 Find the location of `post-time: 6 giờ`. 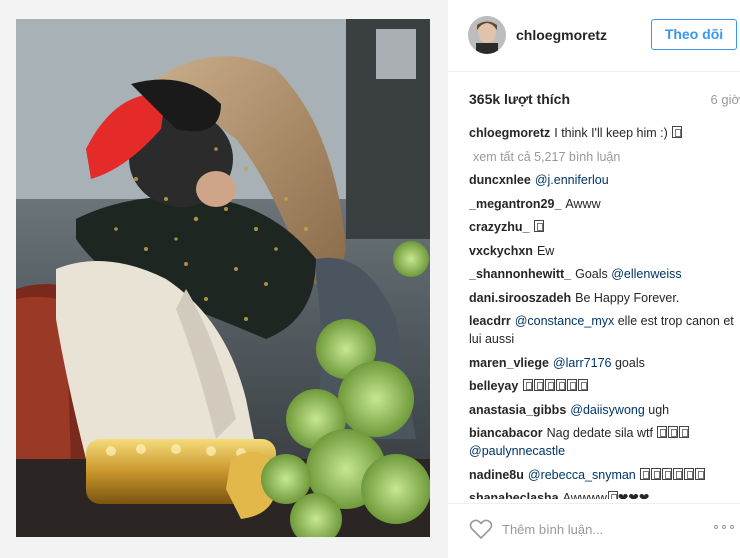

post-time: 6 giờ is located at coordinates (725, 99).